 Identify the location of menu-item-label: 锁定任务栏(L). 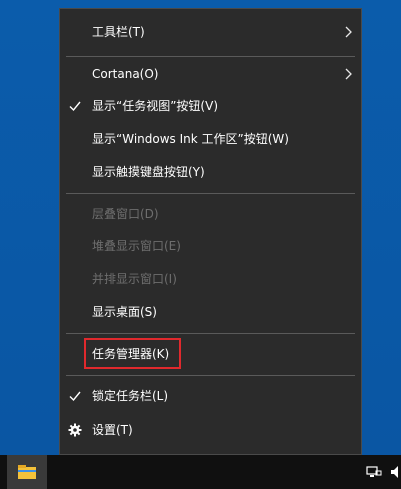
(130, 396).